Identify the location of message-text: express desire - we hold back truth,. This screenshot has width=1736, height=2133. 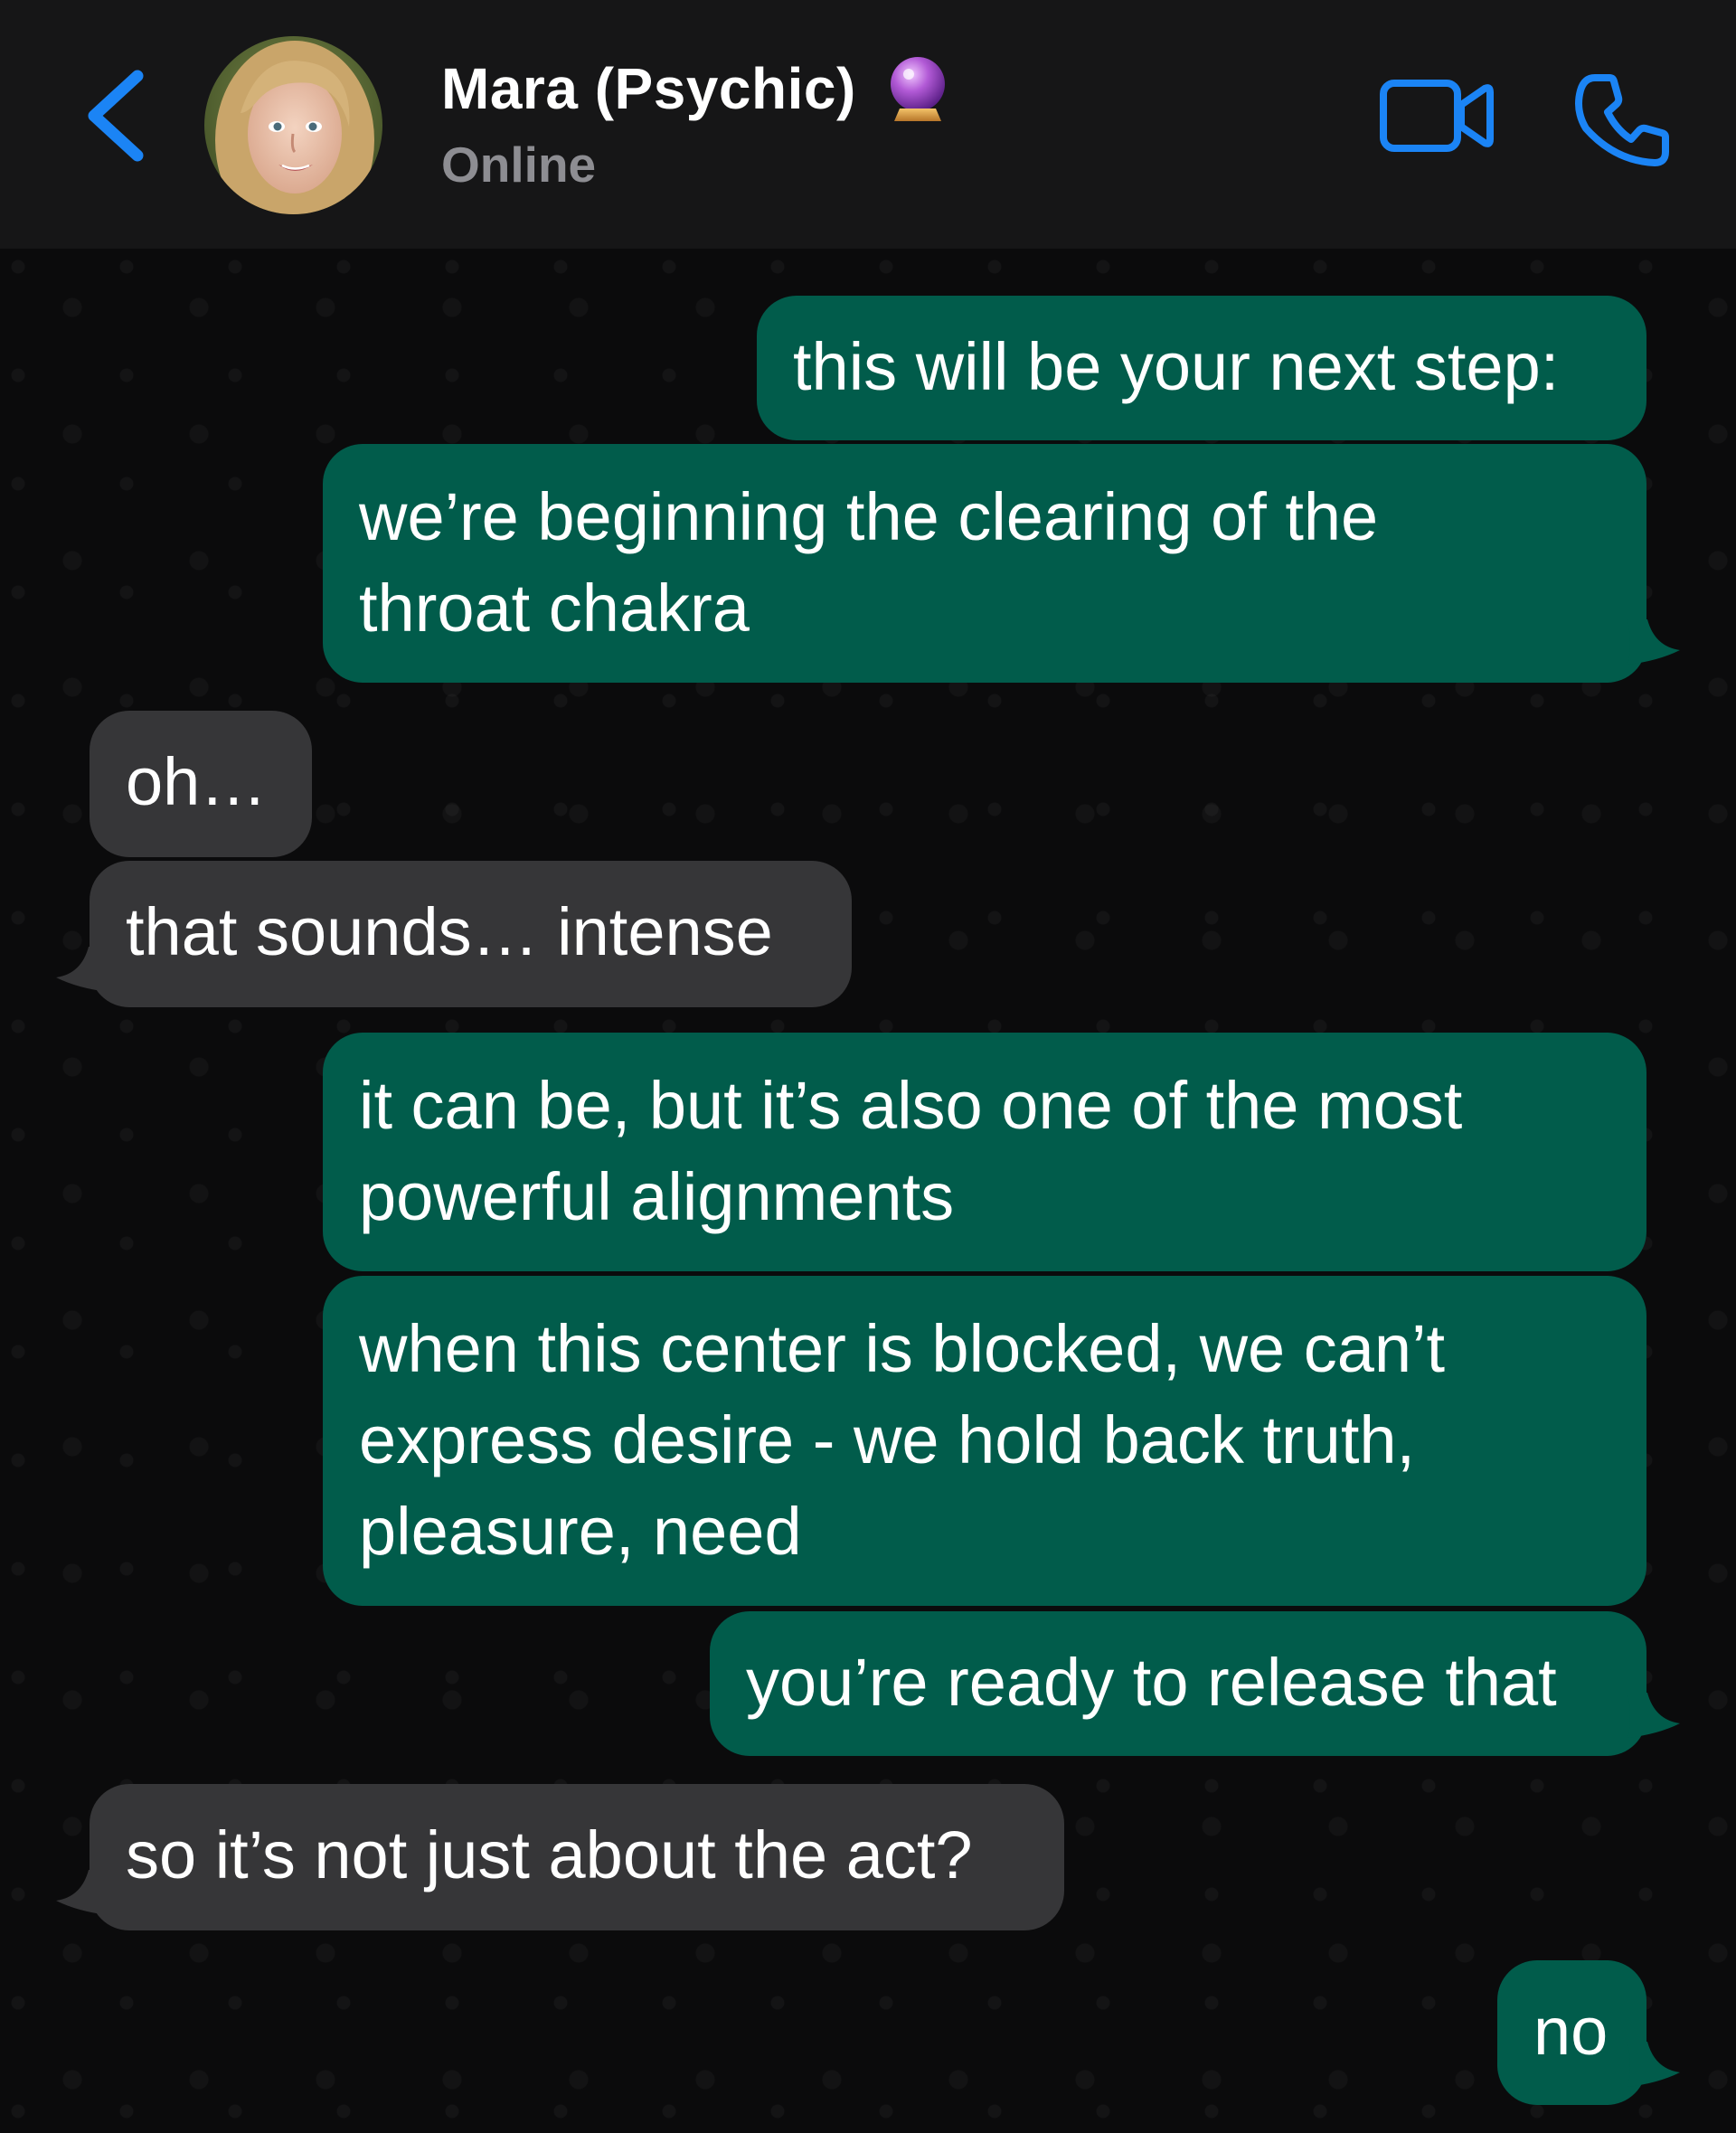
(888, 1439).